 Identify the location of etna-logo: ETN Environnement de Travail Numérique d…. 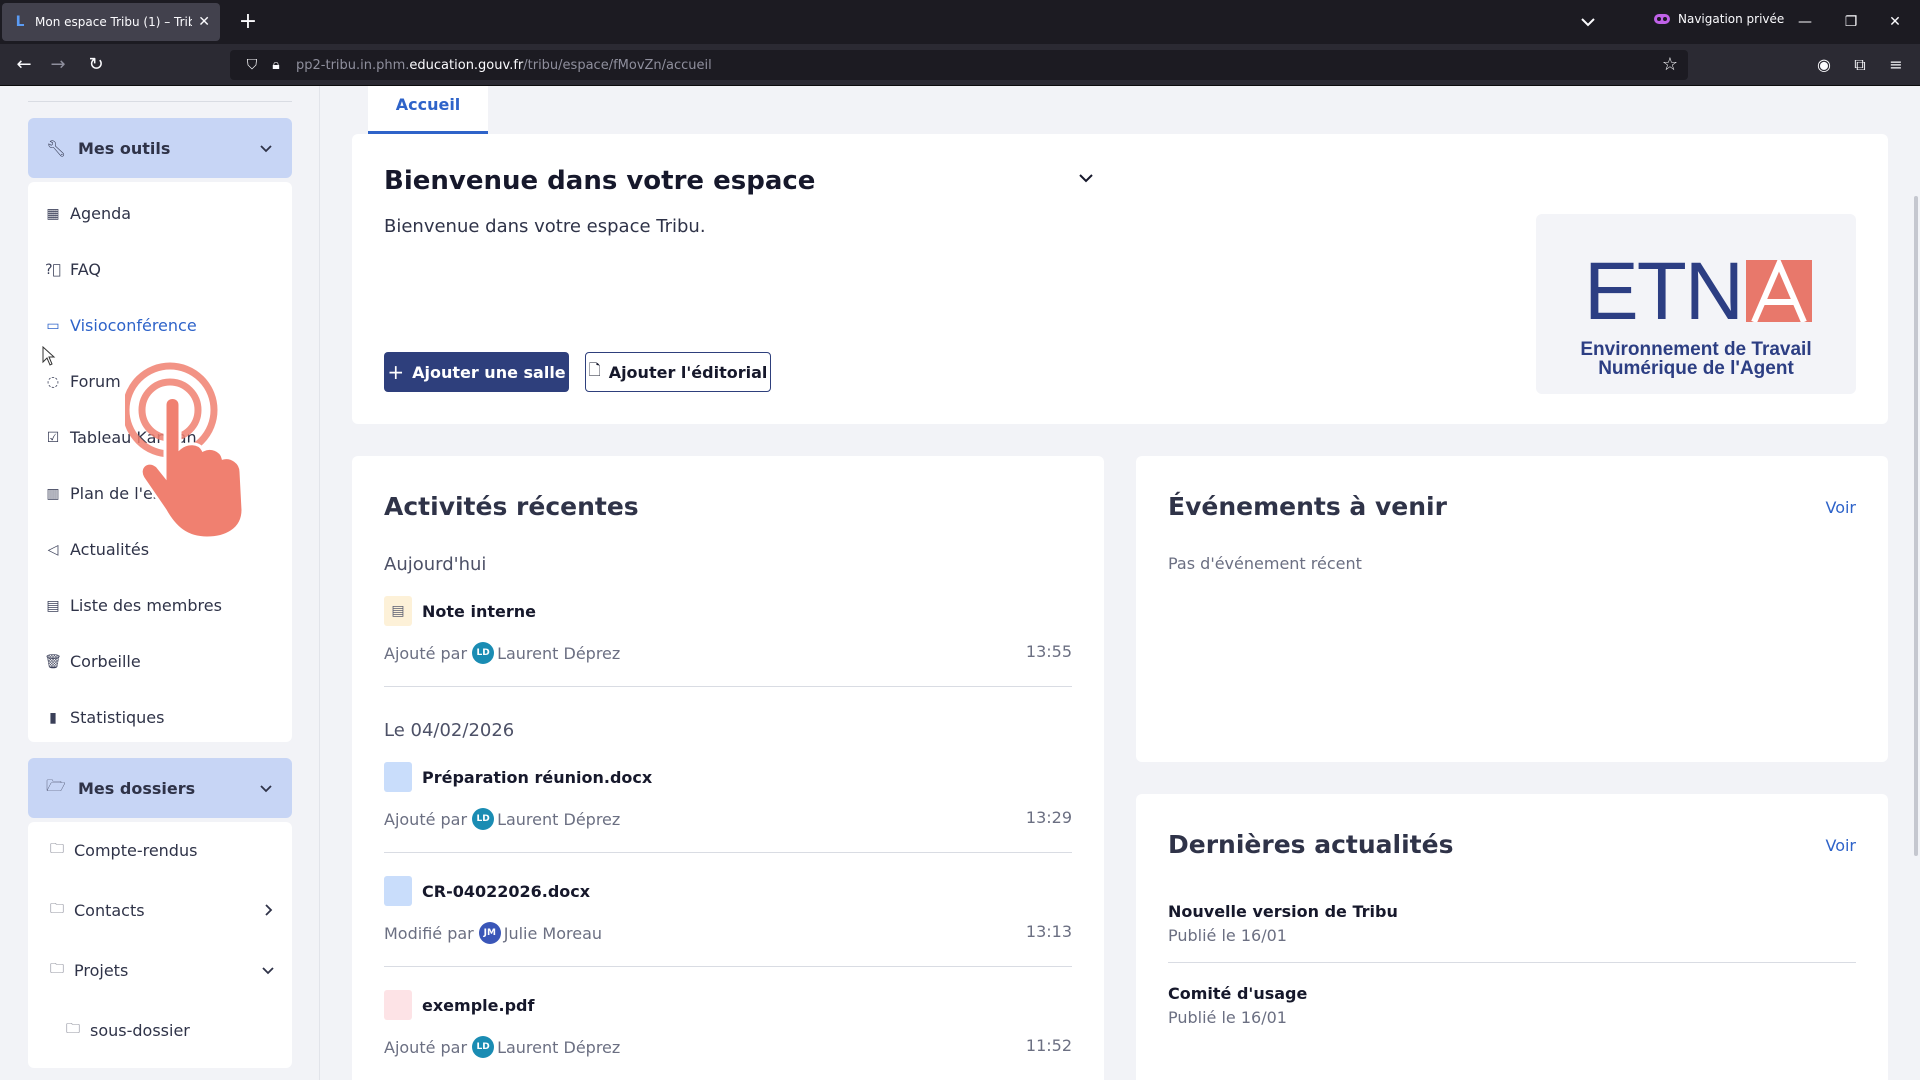
(1696, 304).